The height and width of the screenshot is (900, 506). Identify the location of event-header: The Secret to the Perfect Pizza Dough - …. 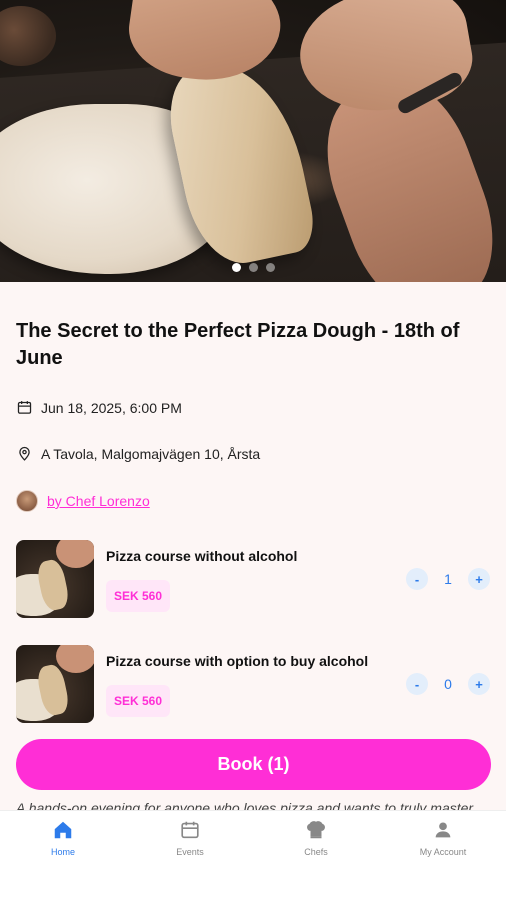
(253, 345).